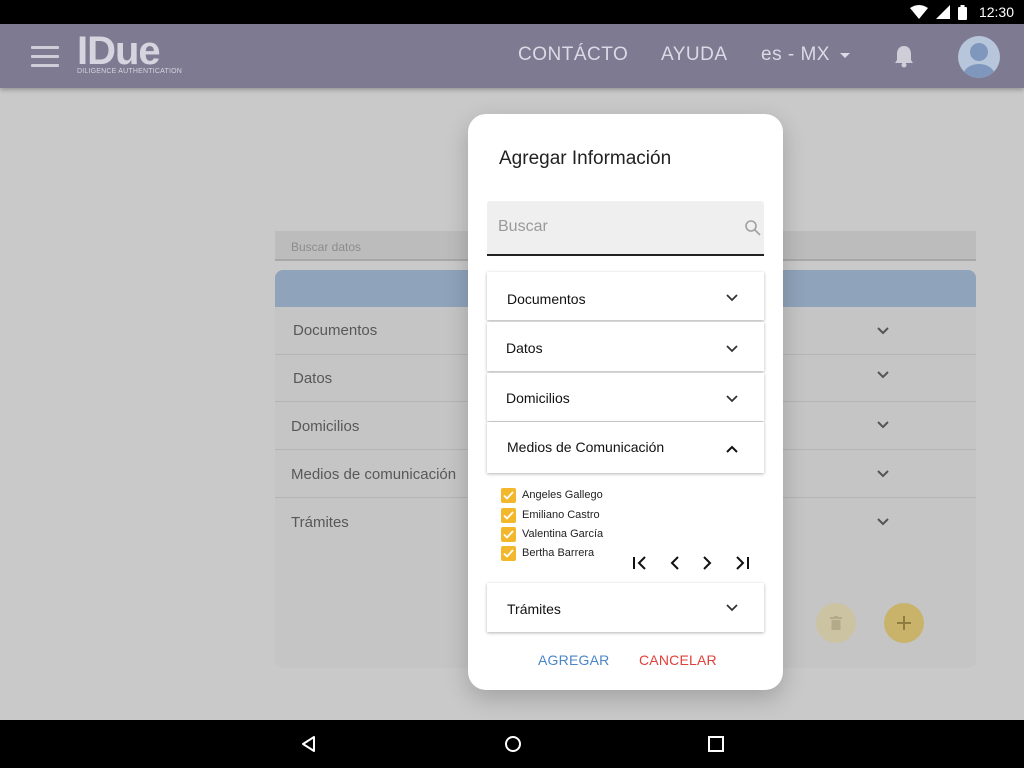 Image resolution: width=1024 pixels, height=768 pixels. Describe the element at coordinates (45, 56) in the screenshot. I see `menu-icon` at that location.